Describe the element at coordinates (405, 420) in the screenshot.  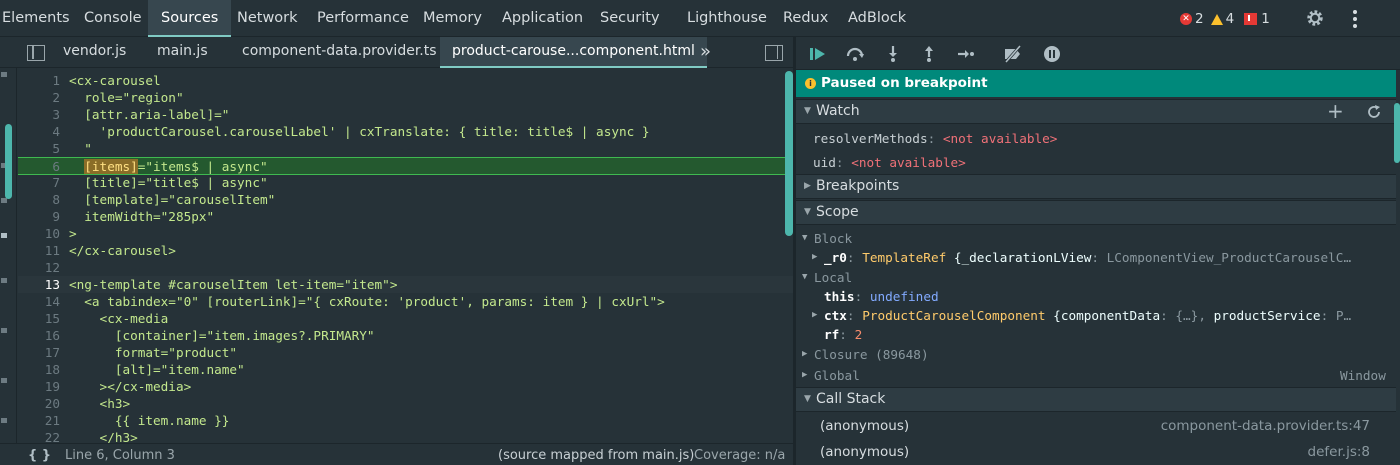
I see `code-line: 21 {{ item.name }}` at that location.